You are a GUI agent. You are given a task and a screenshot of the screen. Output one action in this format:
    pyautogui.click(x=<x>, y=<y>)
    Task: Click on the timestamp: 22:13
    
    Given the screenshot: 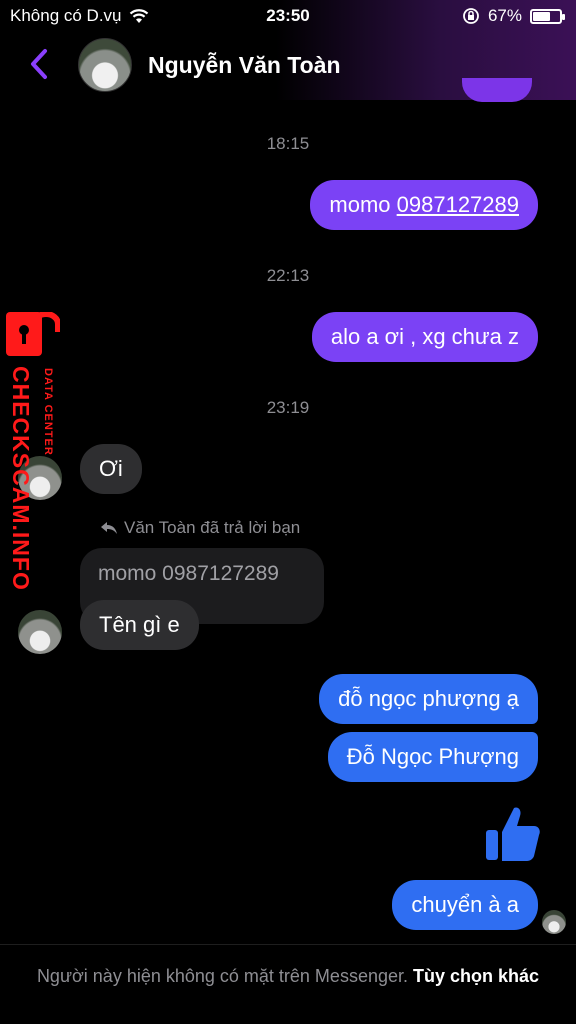 What is the action you would take?
    pyautogui.click(x=288, y=275)
    